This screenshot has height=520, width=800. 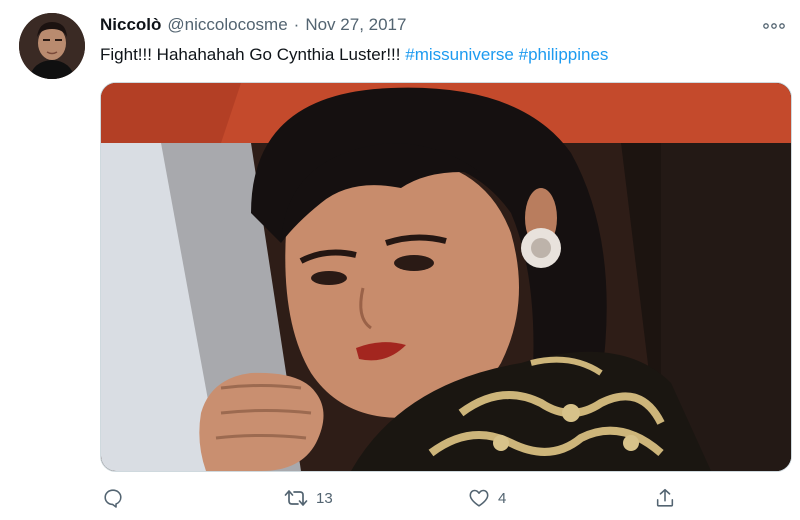 I want to click on like-count: 4, so click(x=502, y=498).